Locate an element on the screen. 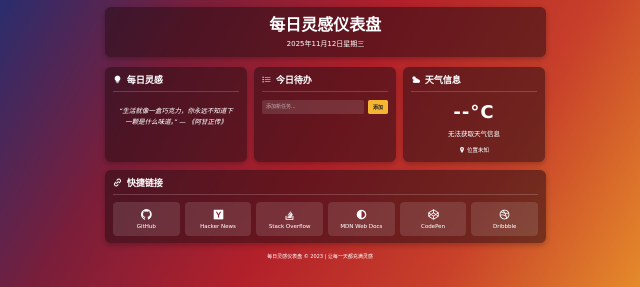 This screenshot has height=287, width=640. daily-quote: “生活就像一盒巧克力，你永远不知道下一颗是什么味道。” — 《阿甘正传》 is located at coordinates (176, 116).